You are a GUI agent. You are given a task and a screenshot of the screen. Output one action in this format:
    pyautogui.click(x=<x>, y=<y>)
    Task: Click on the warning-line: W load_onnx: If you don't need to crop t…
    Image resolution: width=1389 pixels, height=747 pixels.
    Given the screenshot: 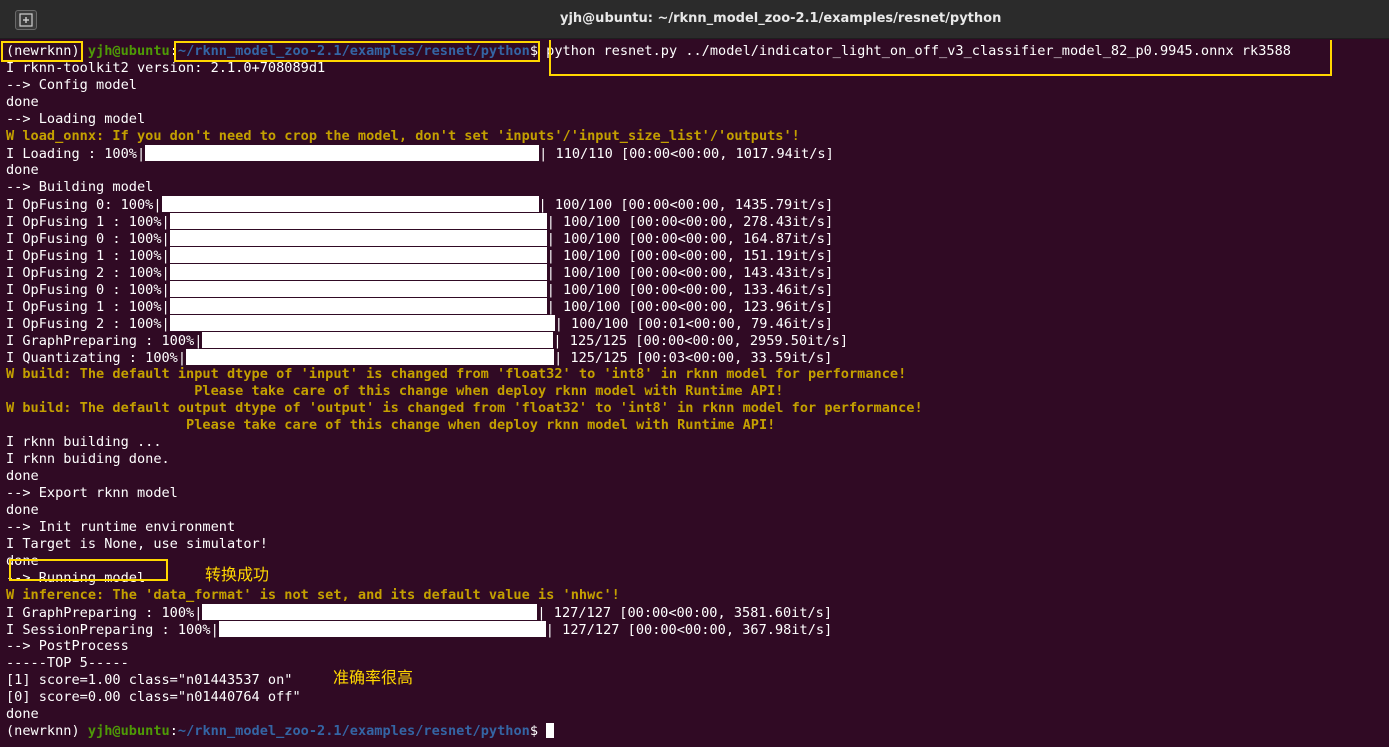 What is the action you would take?
    pyautogui.click(x=403, y=136)
    